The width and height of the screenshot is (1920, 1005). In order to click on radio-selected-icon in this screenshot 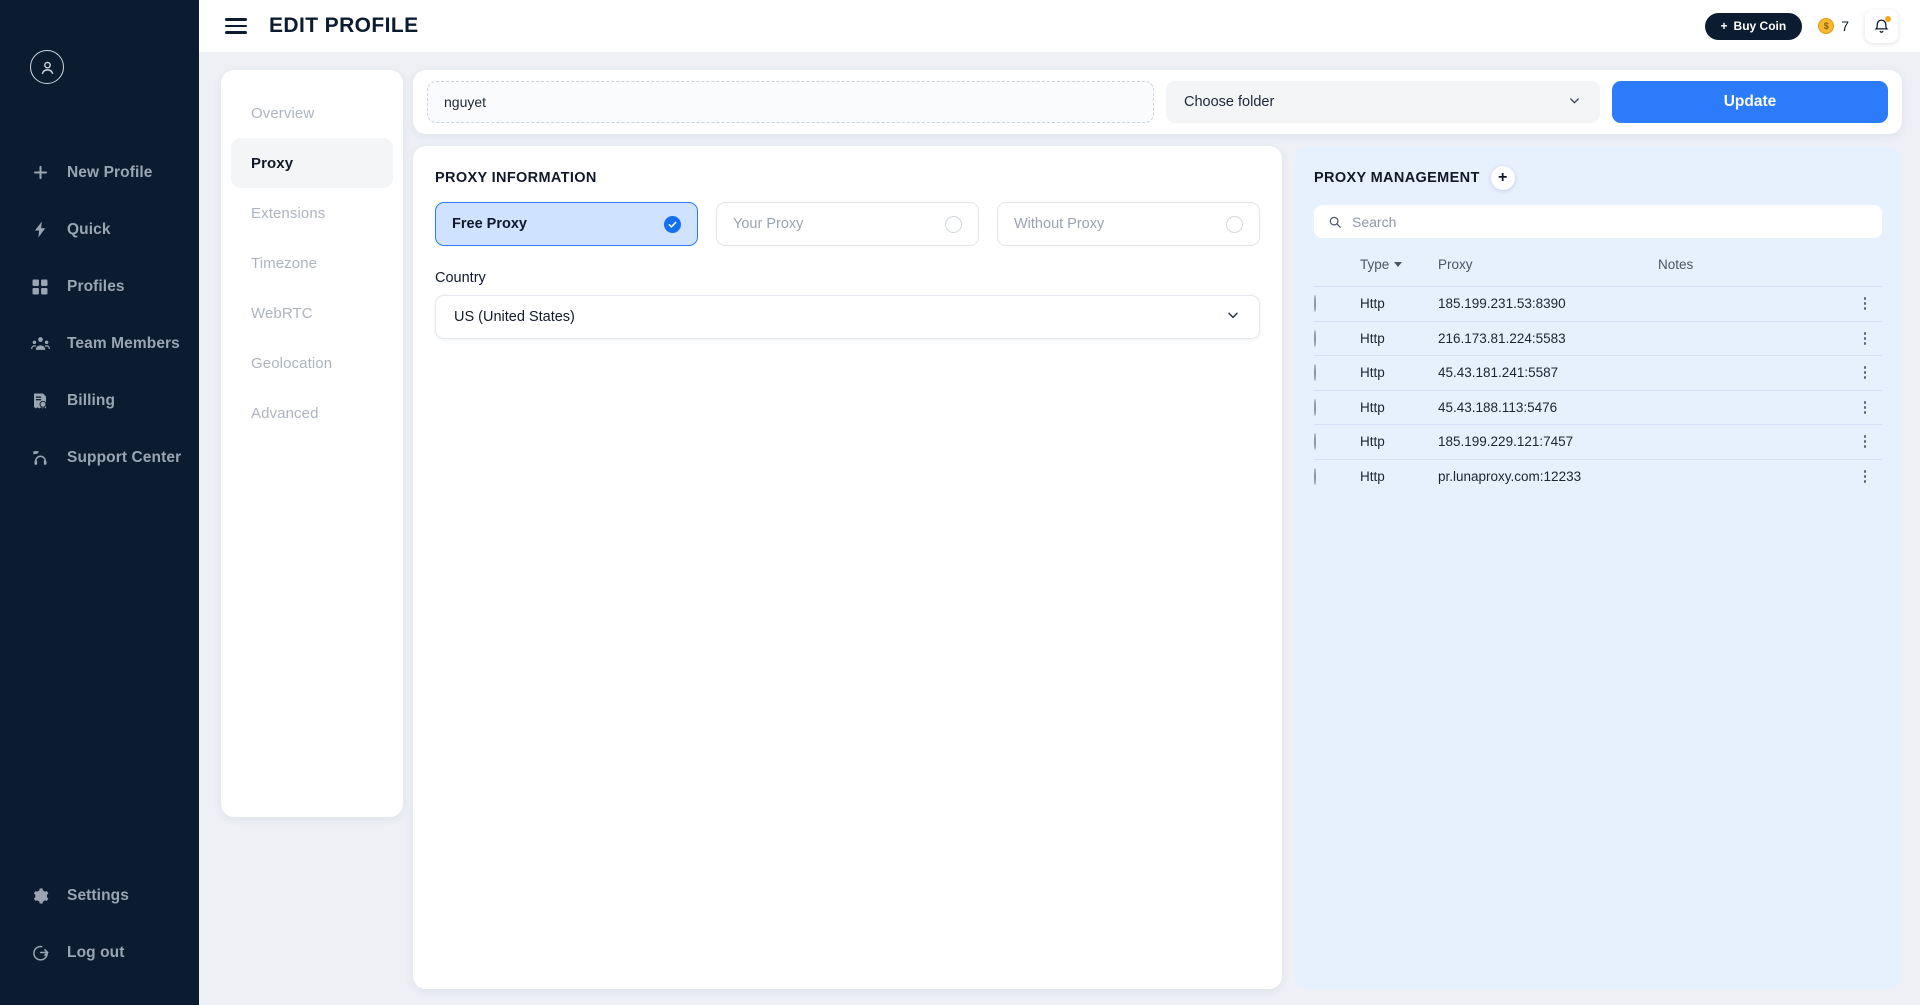, I will do `click(672, 224)`.